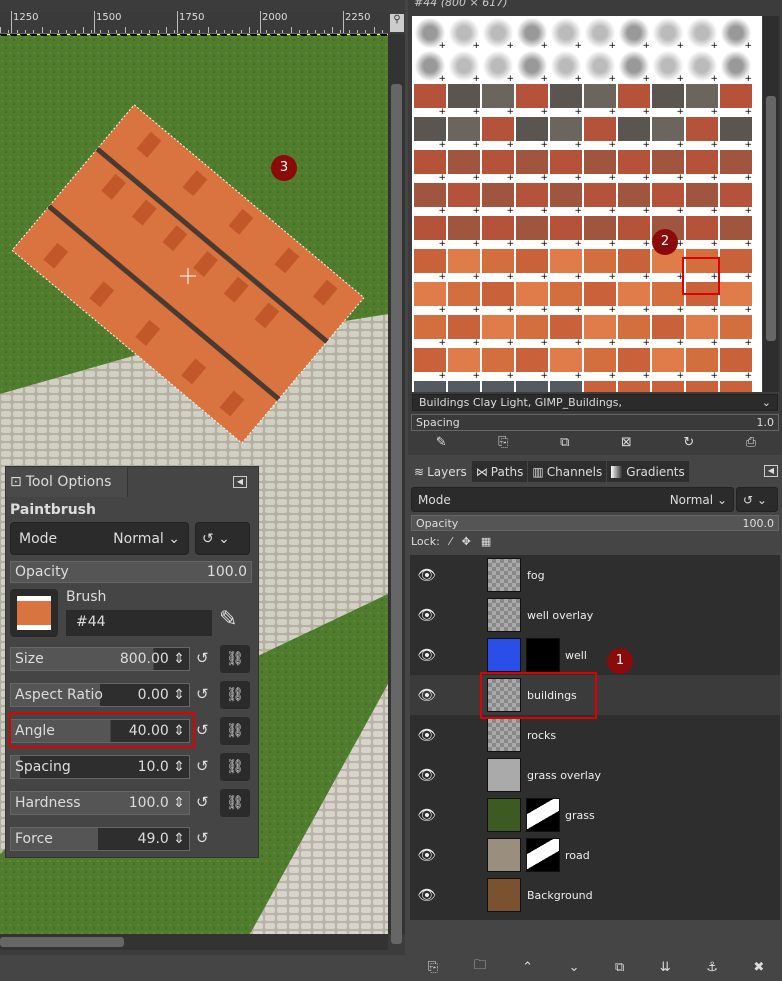 The height and width of the screenshot is (981, 782). Describe the element at coordinates (688, 442) in the screenshot. I see `refresh-icon: ↻` at that location.